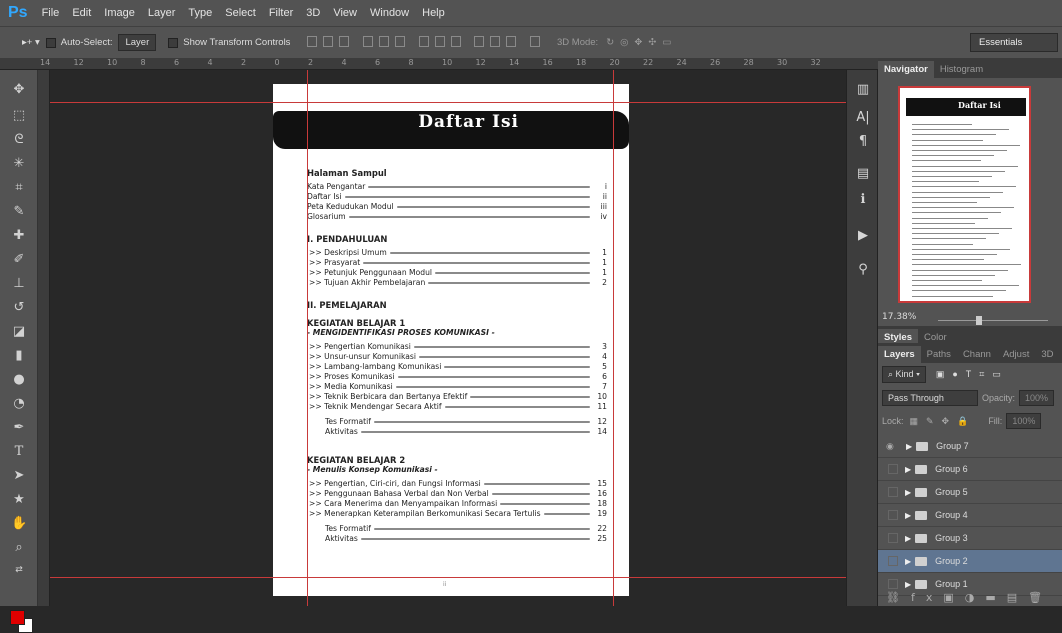 The width and height of the screenshot is (1062, 633). What do you see at coordinates (969, 597) in the screenshot?
I see `layers-footer-icons: ⛓fx▣◑▬▤🗑` at bounding box center [969, 597].